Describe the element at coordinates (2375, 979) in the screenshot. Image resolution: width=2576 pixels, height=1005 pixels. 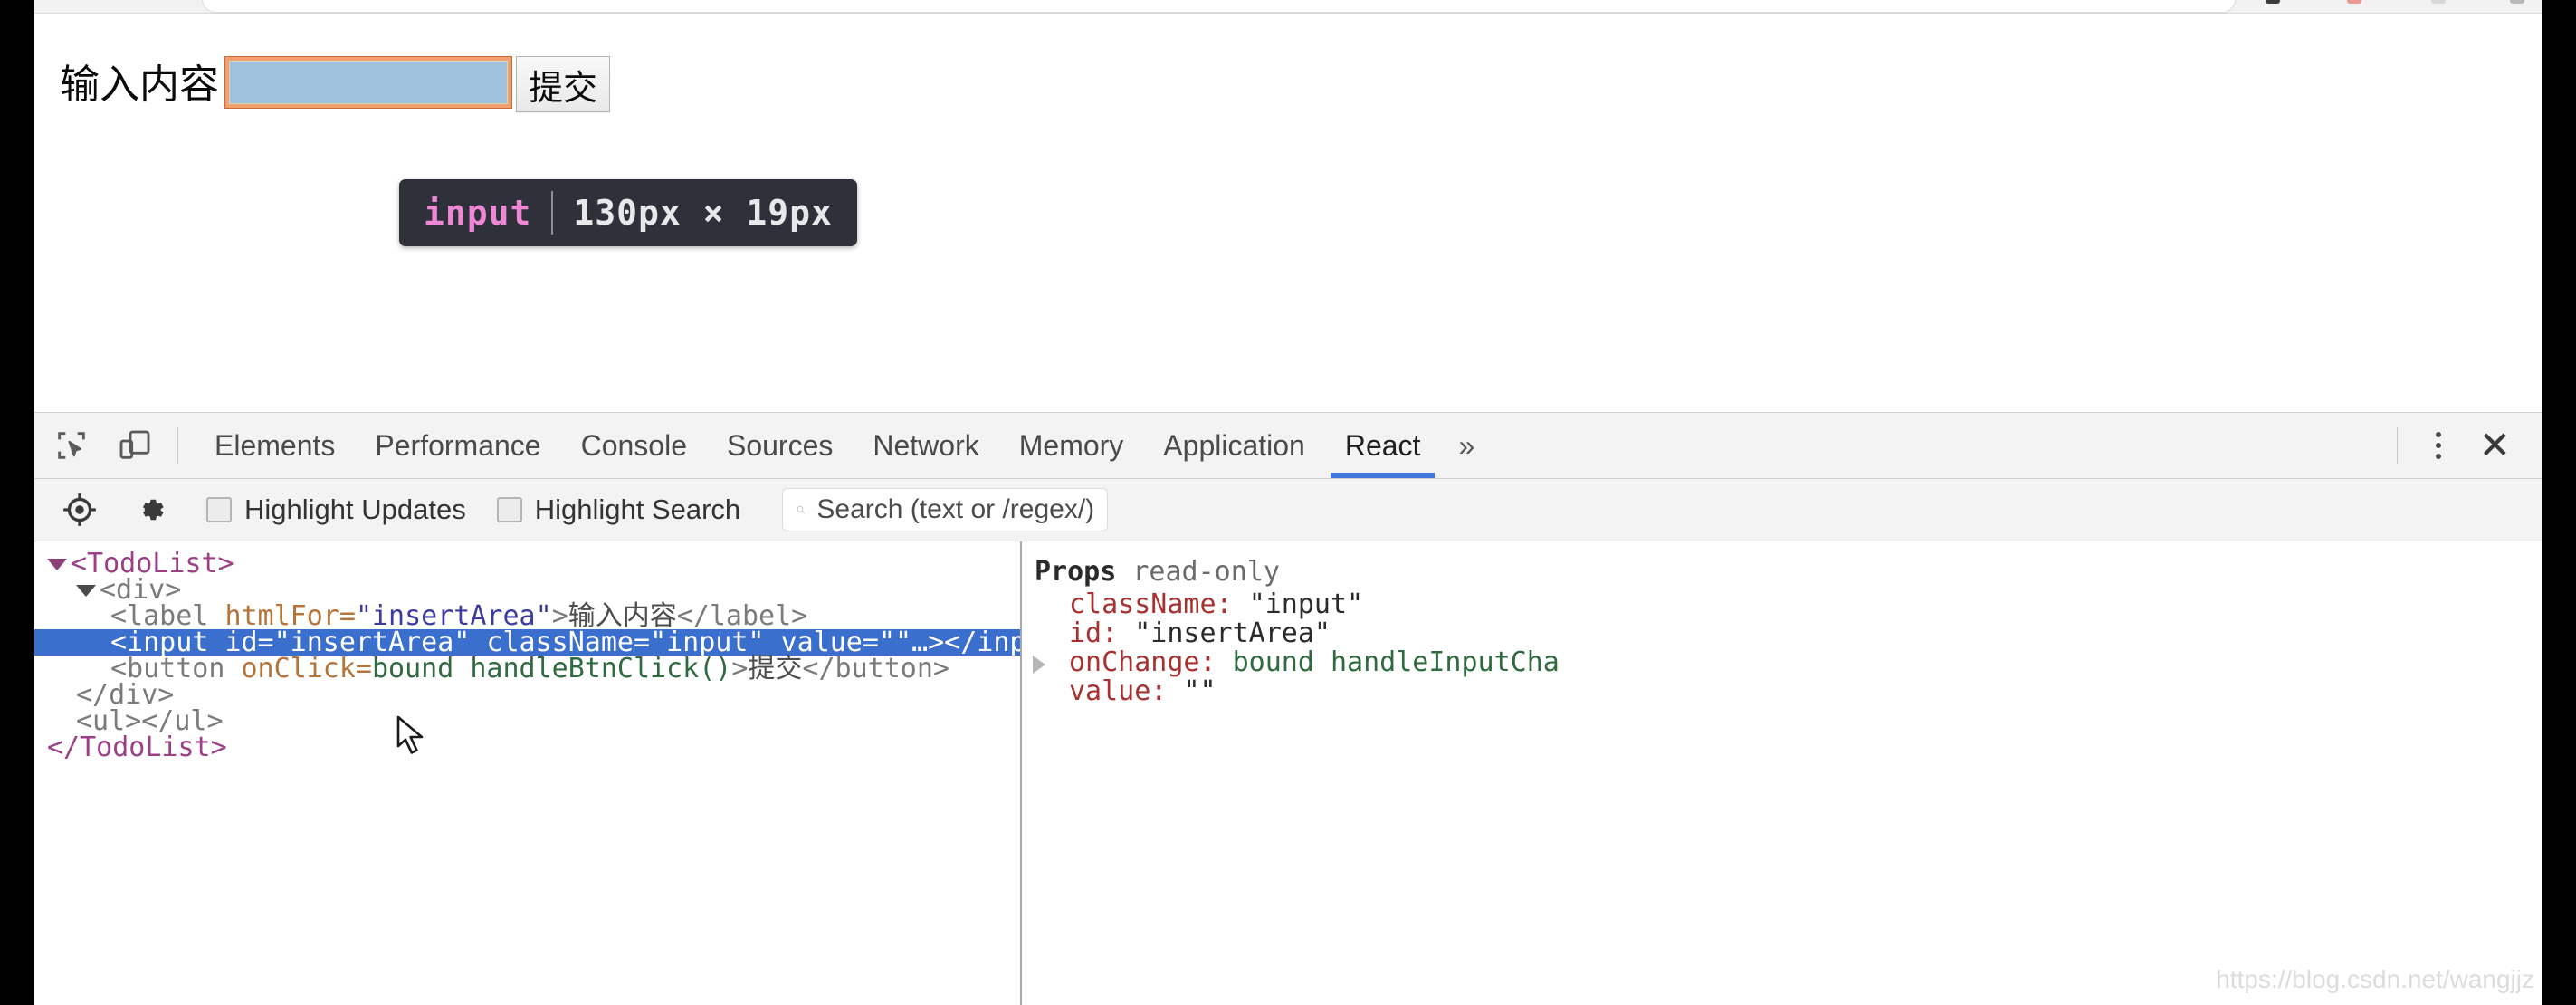
I see `watermark: https://blog.csdn.net/wangjjz` at that location.